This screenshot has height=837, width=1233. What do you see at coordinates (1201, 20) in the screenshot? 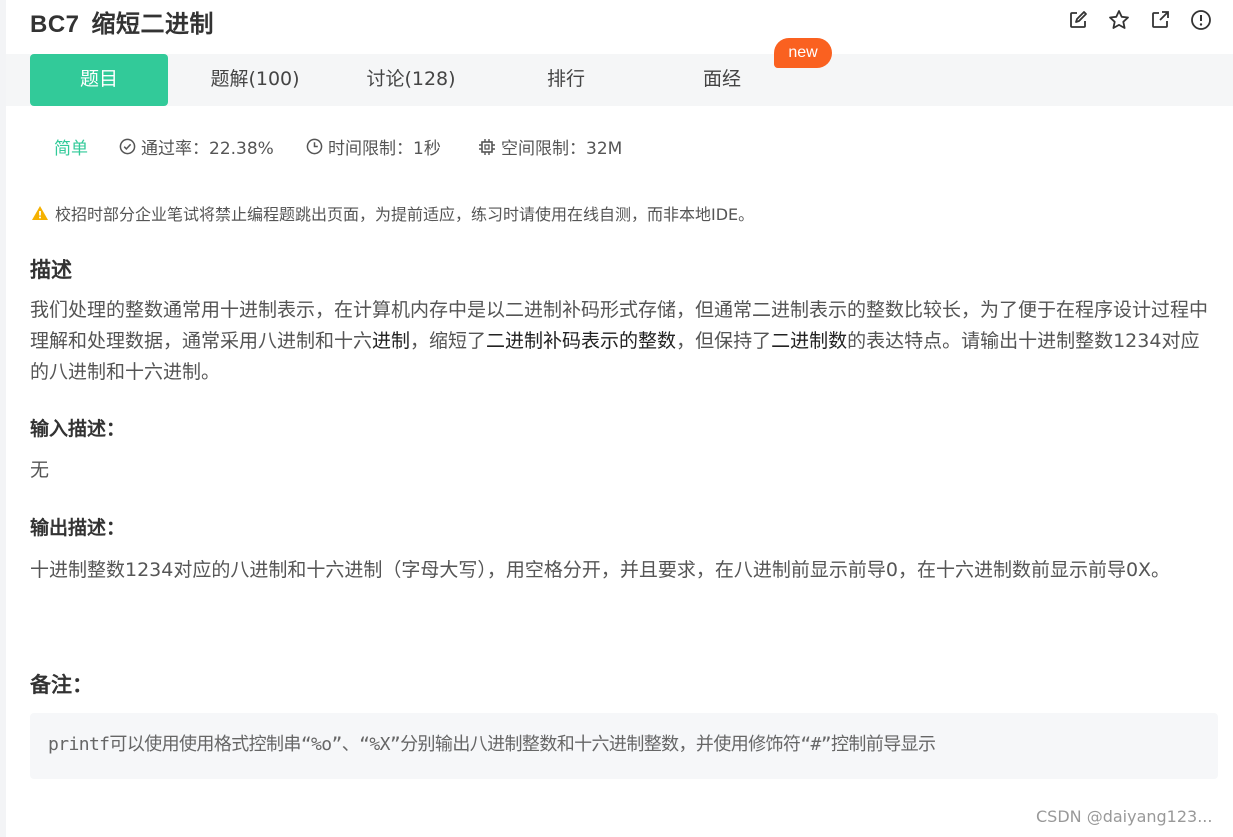
I see `report-icon` at bounding box center [1201, 20].